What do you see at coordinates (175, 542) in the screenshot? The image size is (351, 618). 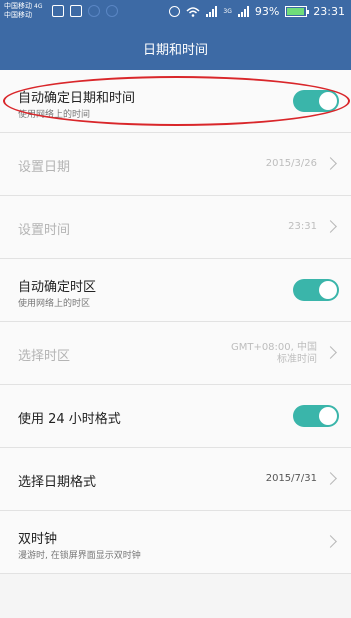 I see `dual-clock-row: 双时钟 漫游时, 在锁屏界面显示双时钟` at bounding box center [175, 542].